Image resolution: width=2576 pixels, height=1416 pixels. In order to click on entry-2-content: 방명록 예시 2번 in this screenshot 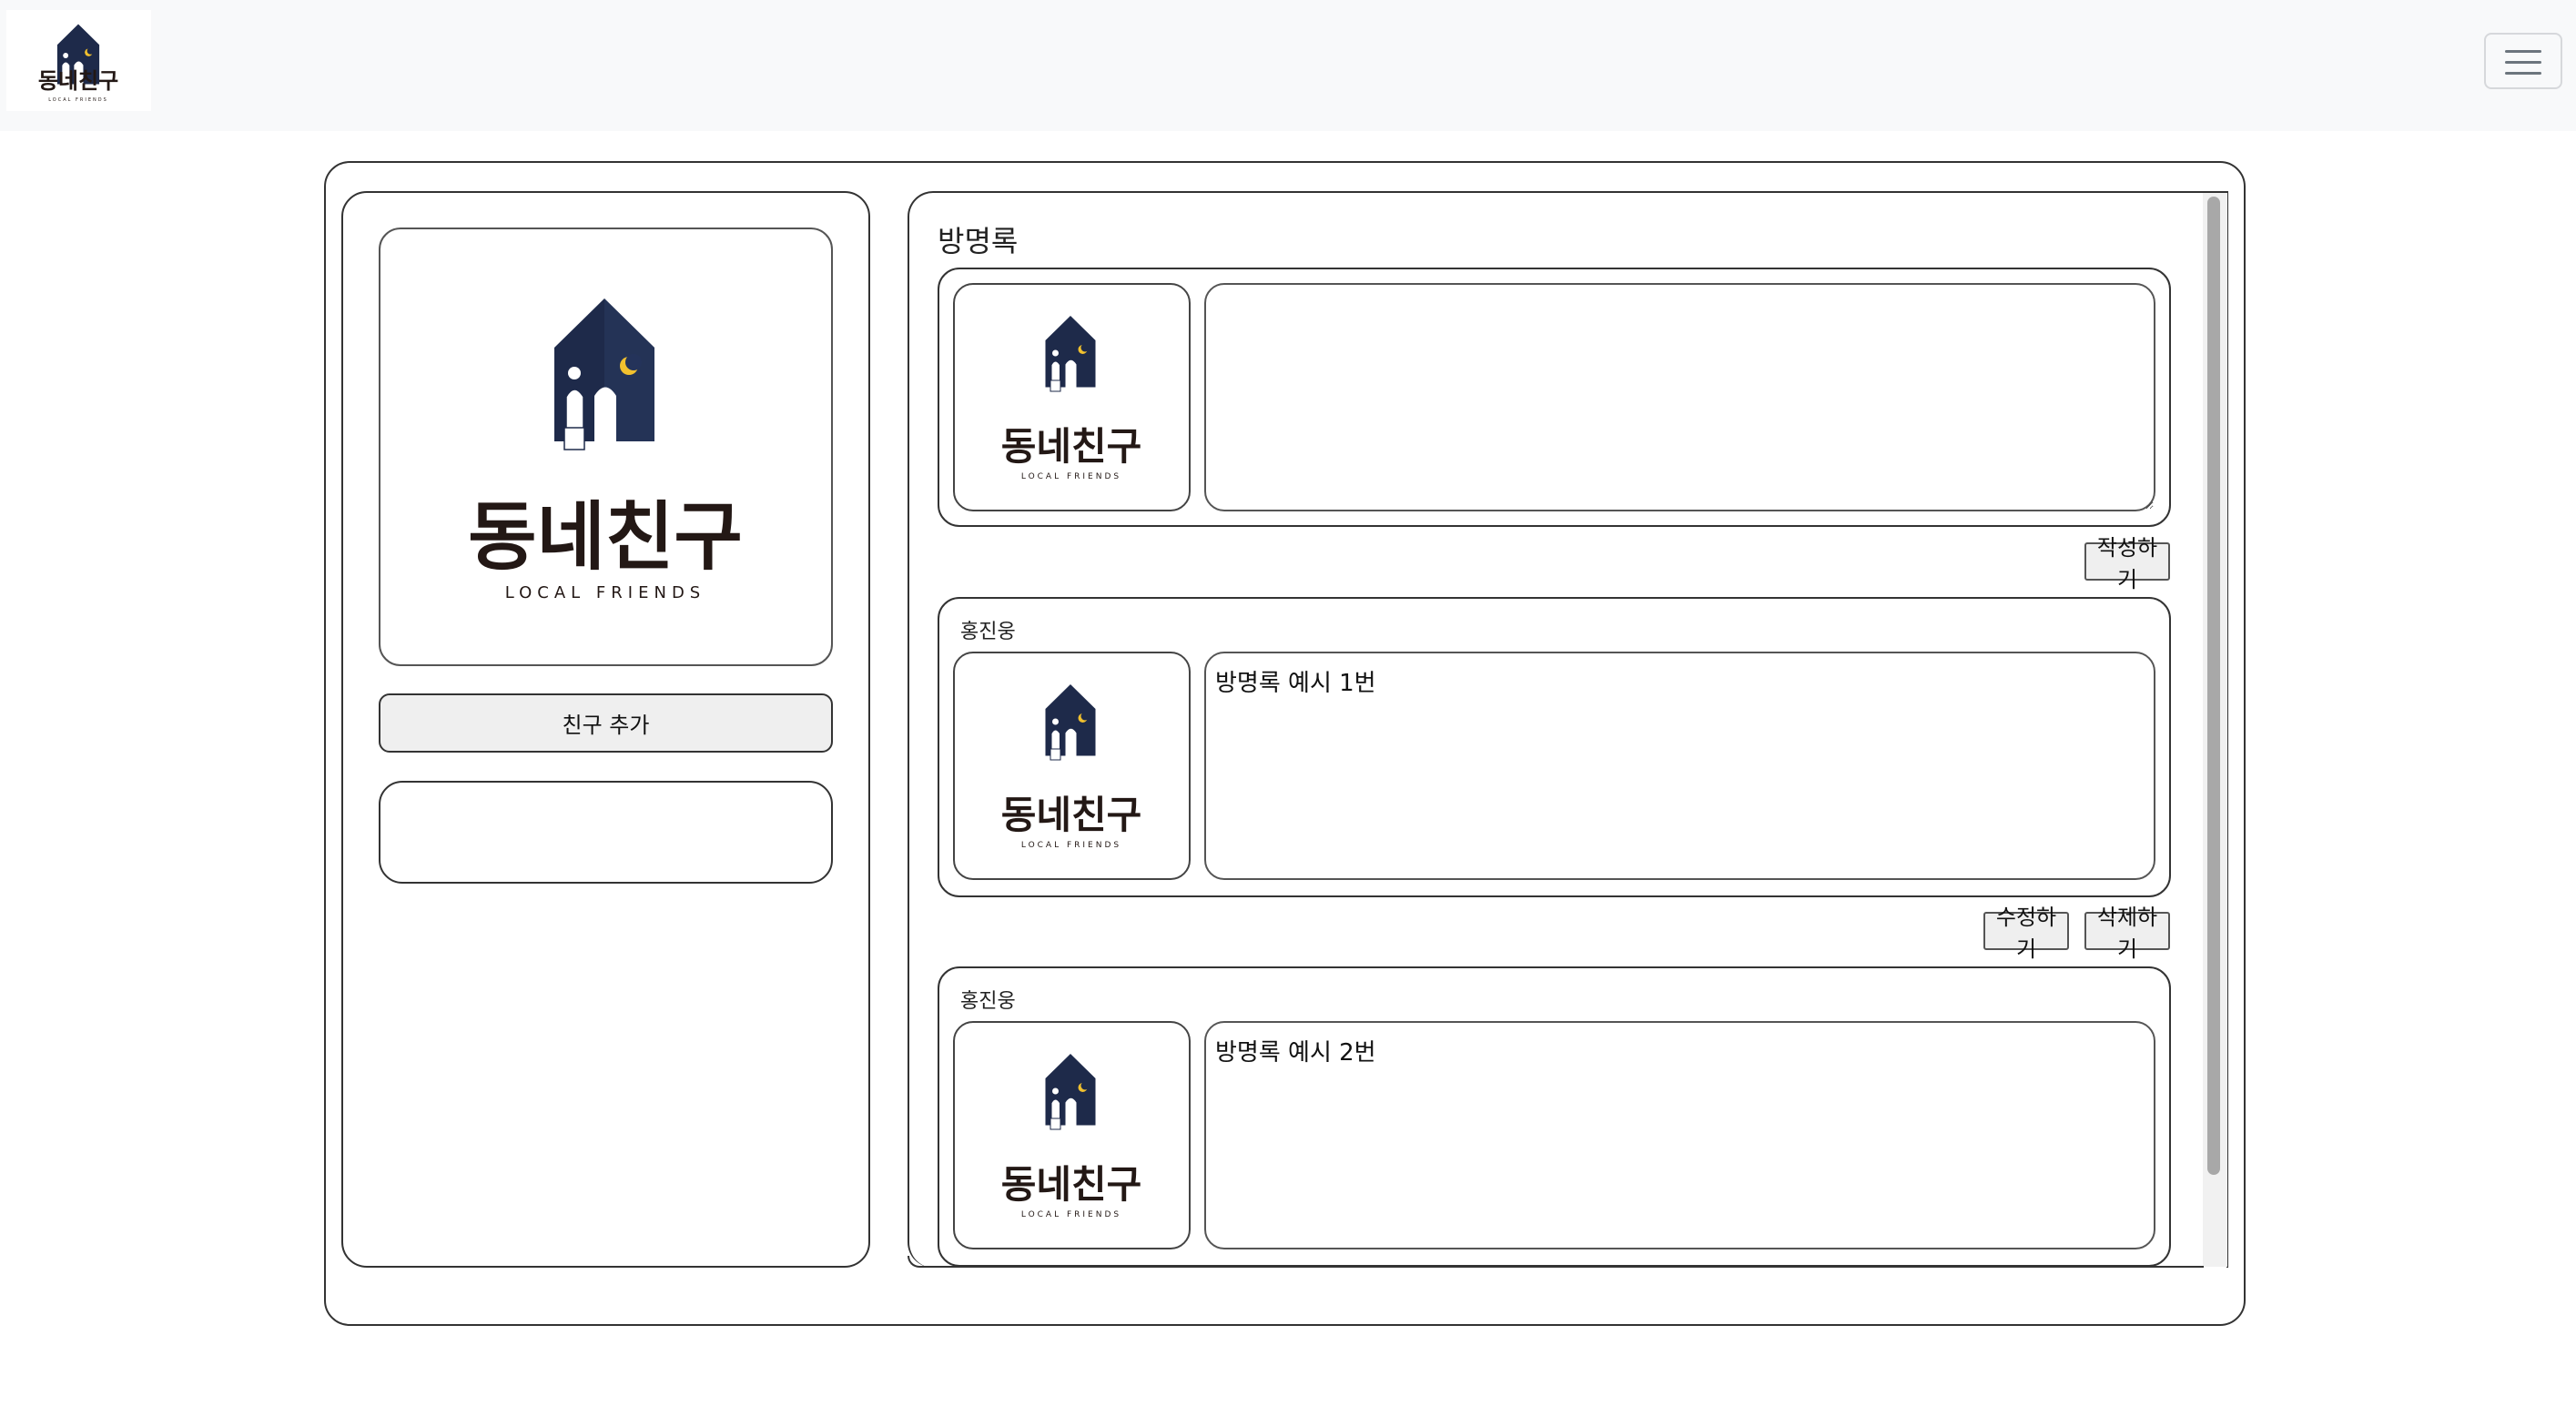, I will do `click(1679, 1135)`.